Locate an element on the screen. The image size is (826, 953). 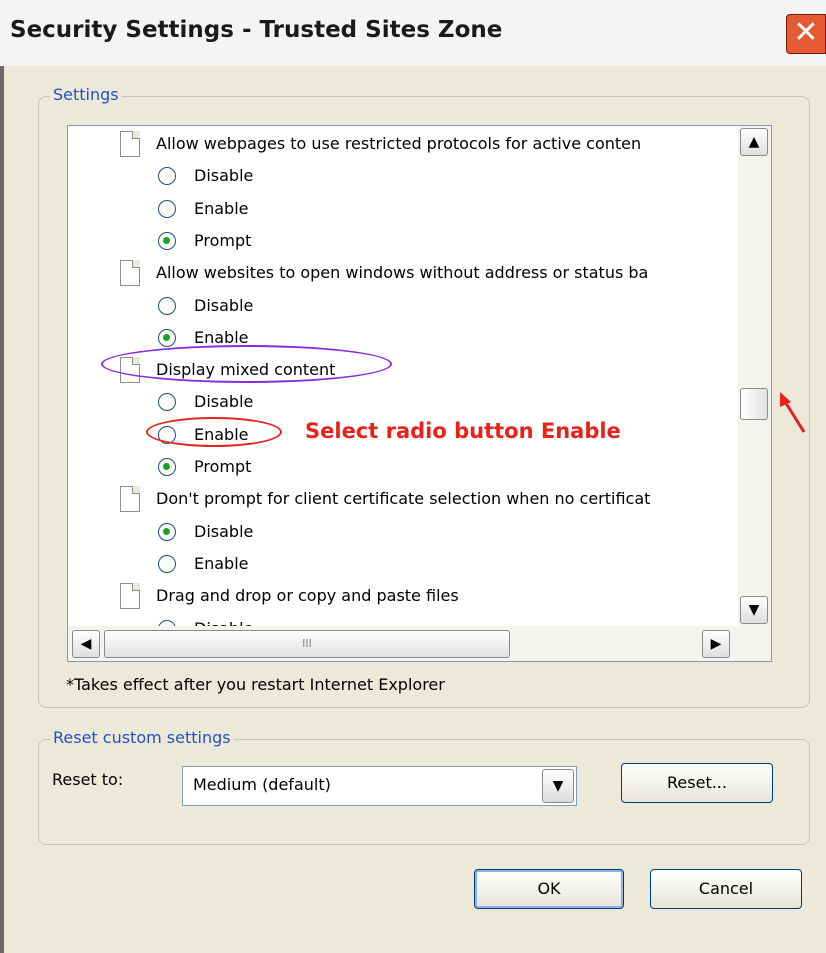
close-icon: ✕ is located at coordinates (806, 32).